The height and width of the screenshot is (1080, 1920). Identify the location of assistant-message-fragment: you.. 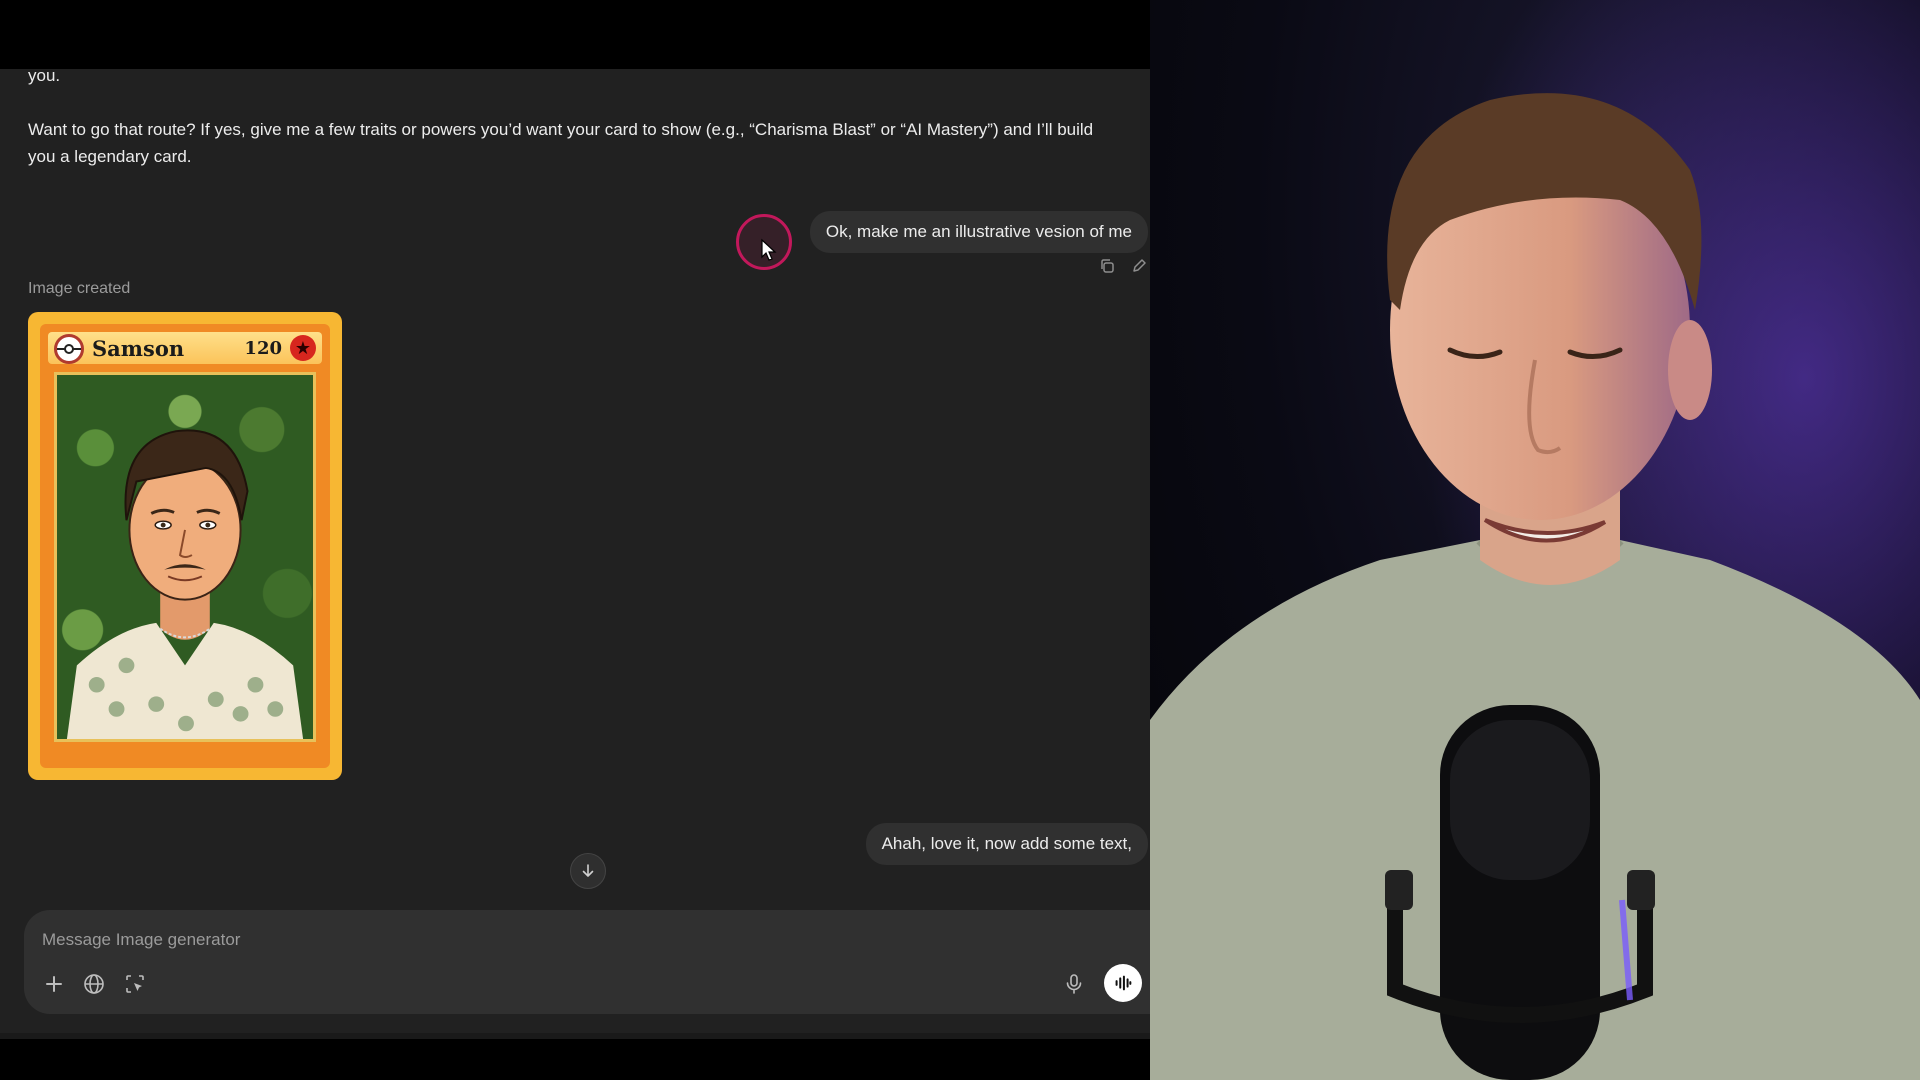
(44, 75).